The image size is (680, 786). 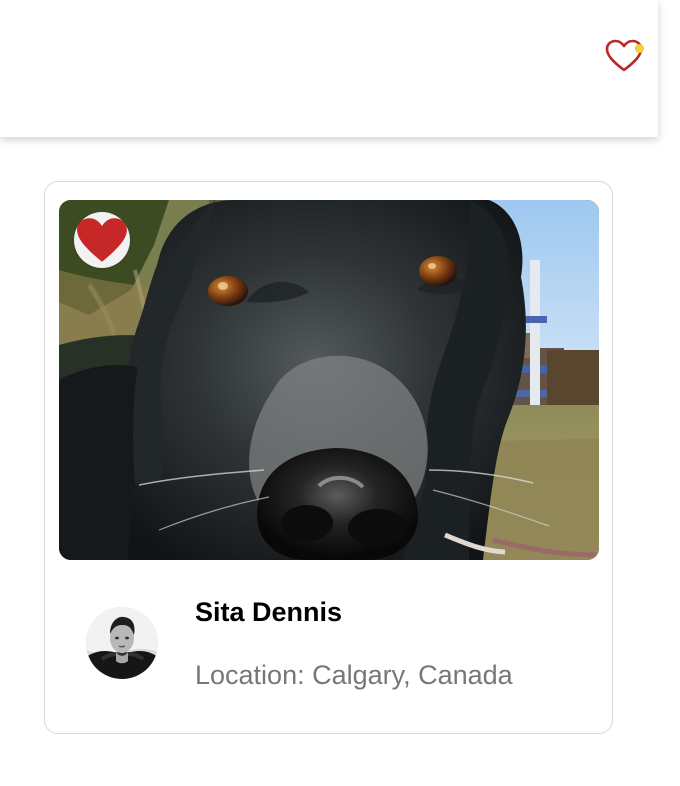 What do you see at coordinates (639, 48) in the screenshot?
I see `notification-dot` at bounding box center [639, 48].